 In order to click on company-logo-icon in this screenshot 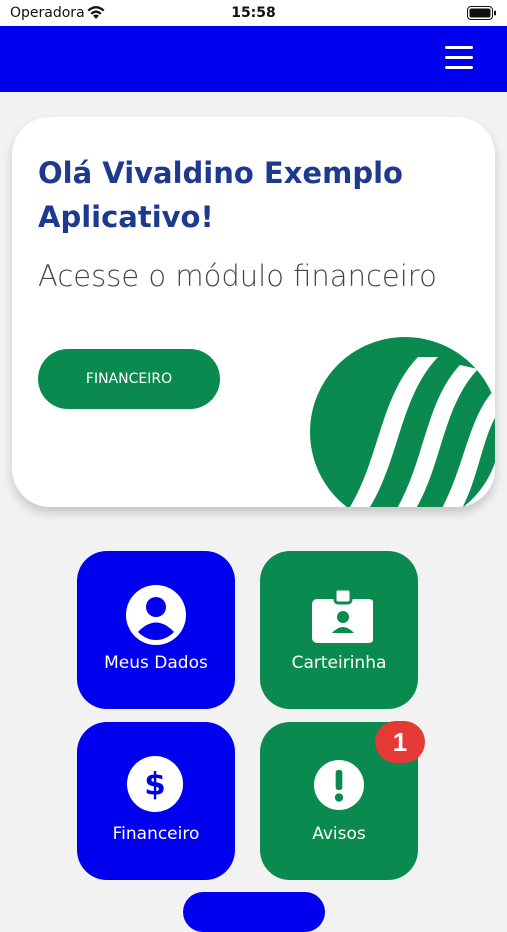, I will do `click(402, 422)`.